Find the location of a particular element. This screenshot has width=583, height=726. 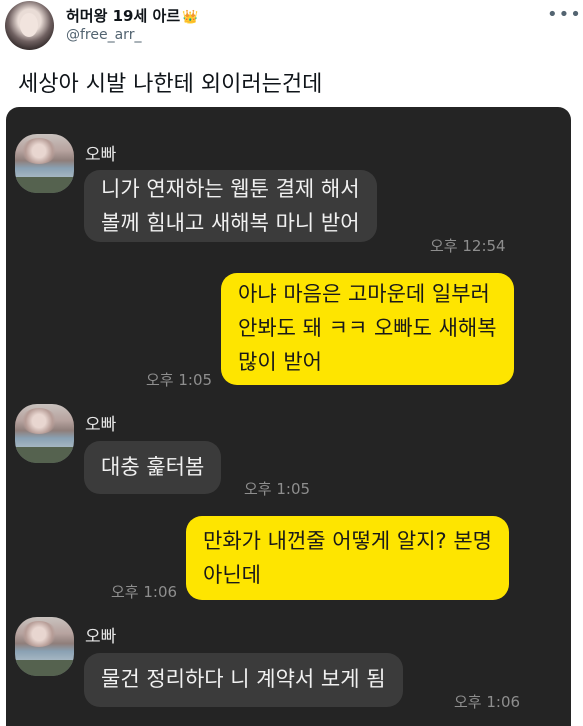

message-line: 많이 받어 is located at coordinates (280, 362).